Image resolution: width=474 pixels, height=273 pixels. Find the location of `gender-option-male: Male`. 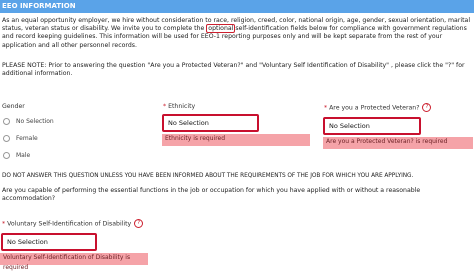

gender-option-male: Male is located at coordinates (16, 155).